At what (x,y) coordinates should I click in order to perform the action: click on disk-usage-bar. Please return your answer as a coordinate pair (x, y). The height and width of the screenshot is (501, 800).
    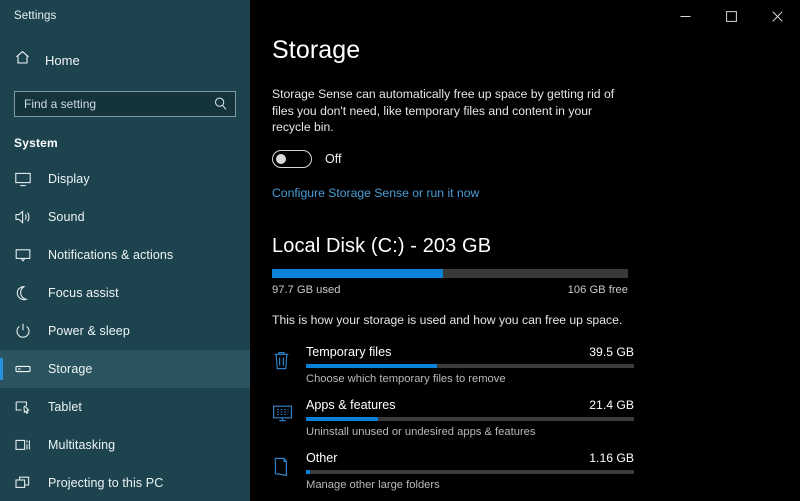
    Looking at the image, I should click on (450, 273).